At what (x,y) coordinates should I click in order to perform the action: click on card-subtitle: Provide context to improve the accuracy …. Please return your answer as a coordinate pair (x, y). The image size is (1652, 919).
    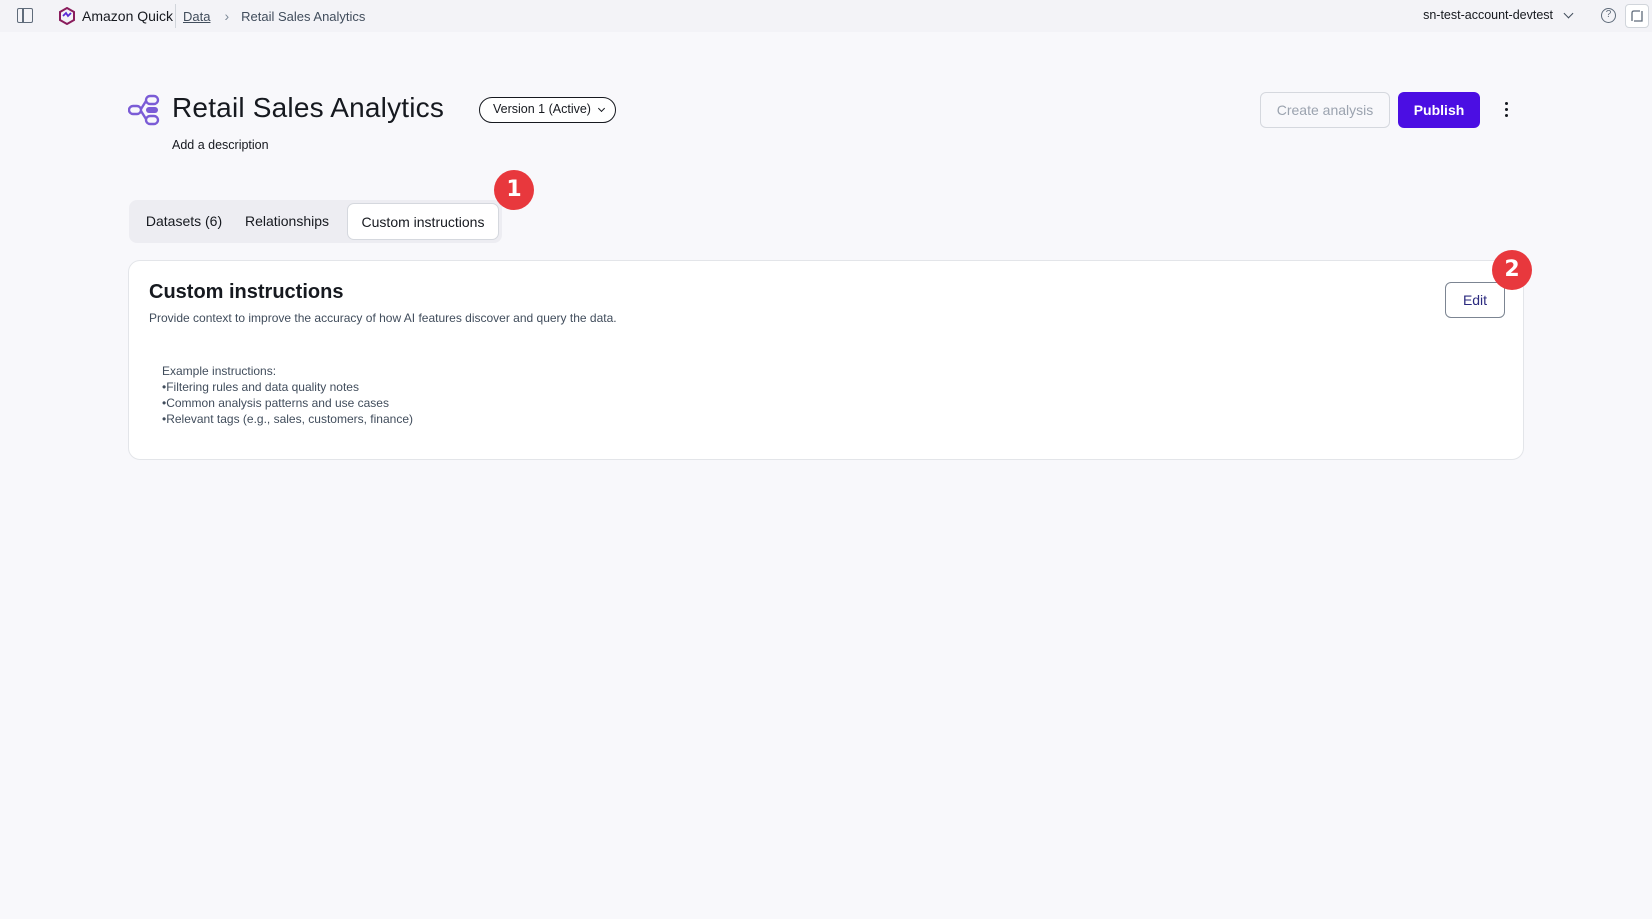
    Looking at the image, I should click on (383, 318).